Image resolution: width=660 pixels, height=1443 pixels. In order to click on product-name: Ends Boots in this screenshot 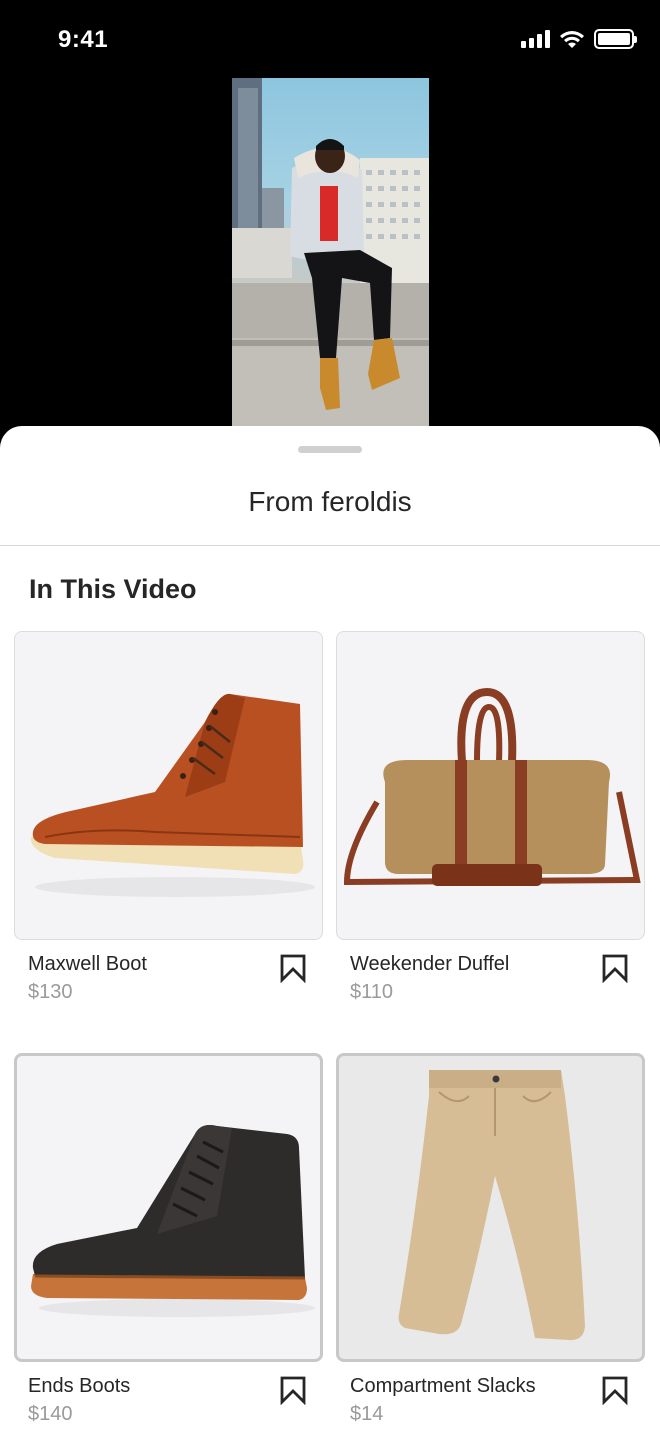, I will do `click(79, 1386)`.